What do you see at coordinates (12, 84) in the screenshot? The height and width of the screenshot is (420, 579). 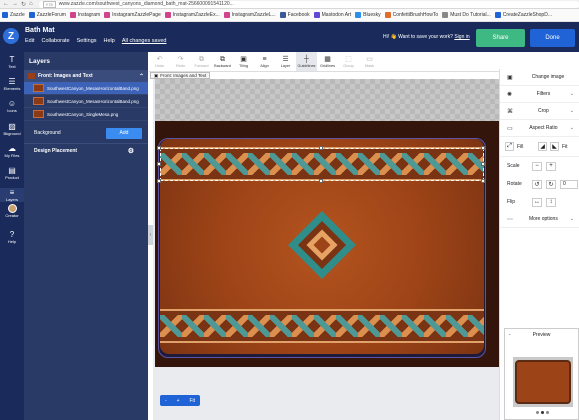 I see `rail-item-elements: ☰ Elements` at bounding box center [12, 84].